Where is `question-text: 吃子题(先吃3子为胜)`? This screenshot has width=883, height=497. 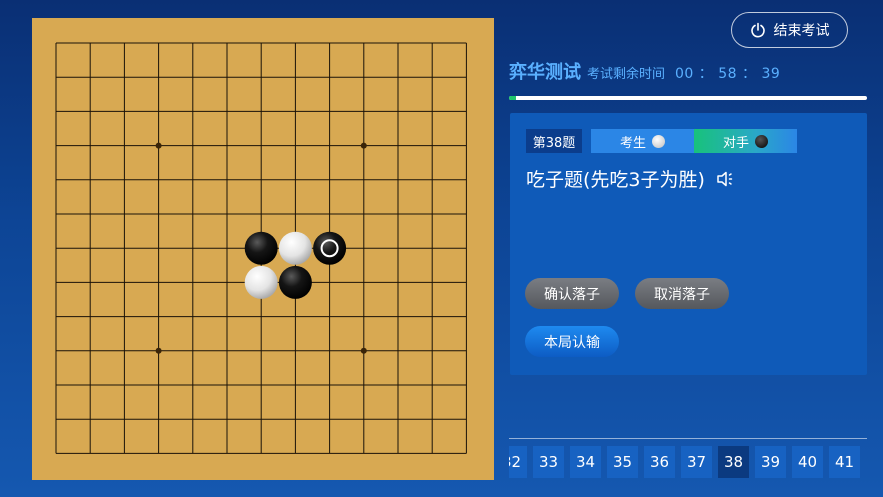
question-text: 吃子题(先吃3子为胜) is located at coordinates (615, 180).